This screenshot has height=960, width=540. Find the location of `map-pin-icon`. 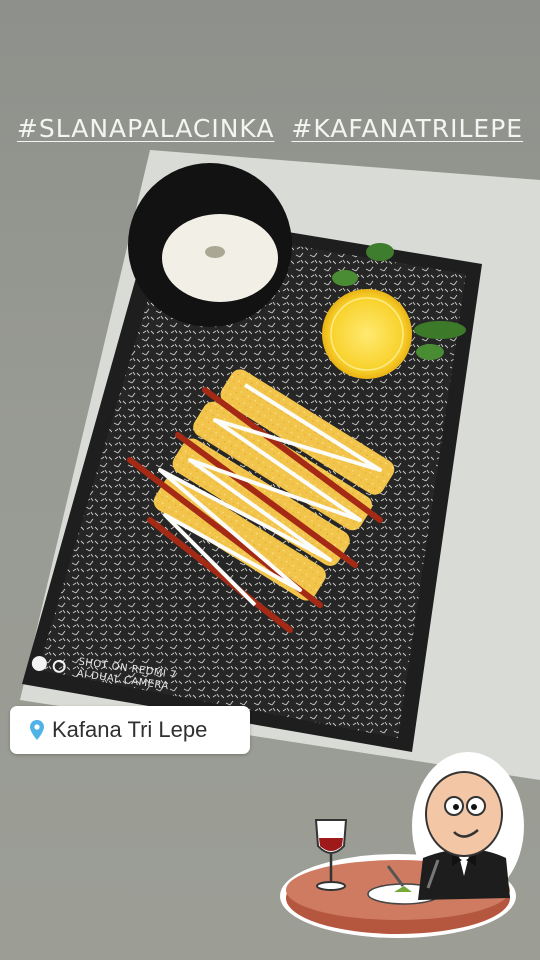

map-pin-icon is located at coordinates (37, 730).